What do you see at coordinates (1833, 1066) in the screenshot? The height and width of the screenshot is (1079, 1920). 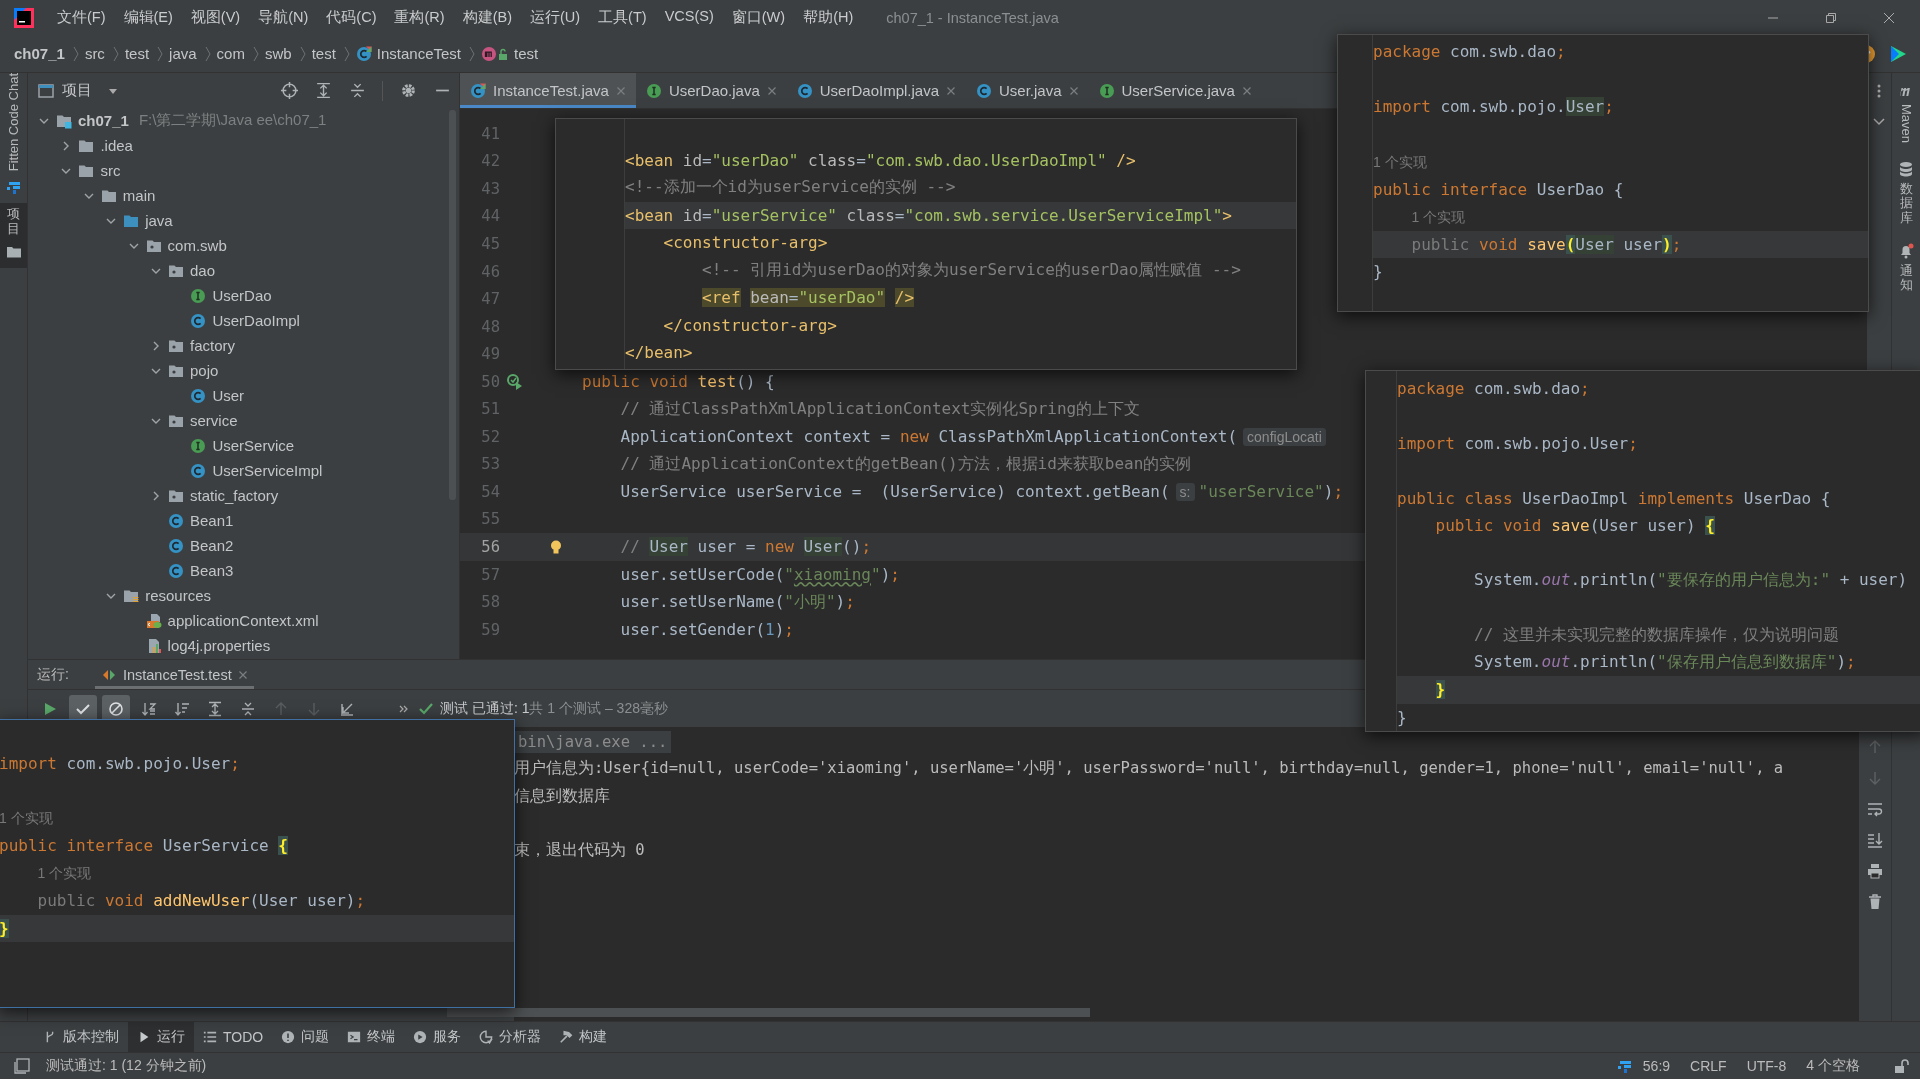 I see `indent-setting: 4 个空格` at bounding box center [1833, 1066].